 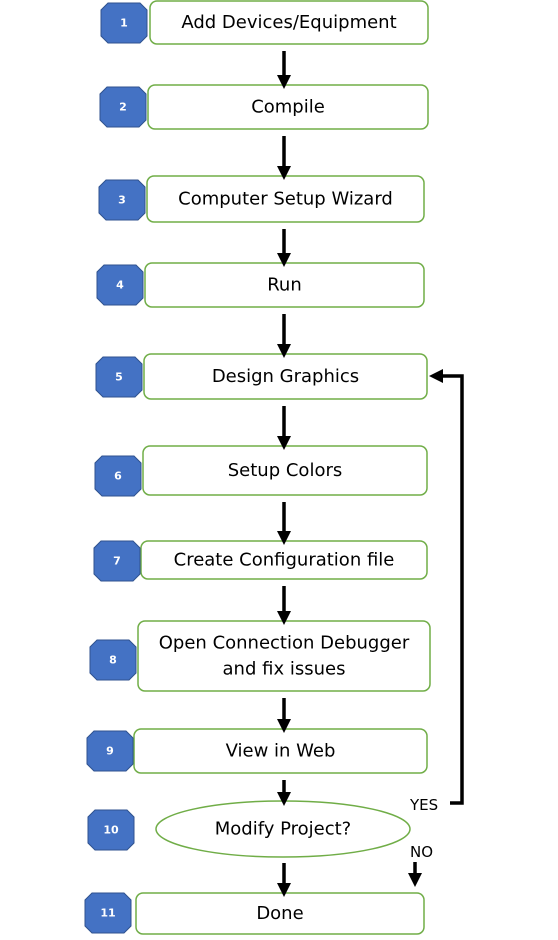 What do you see at coordinates (423, 805) in the screenshot?
I see `yes-label: YES` at bounding box center [423, 805].